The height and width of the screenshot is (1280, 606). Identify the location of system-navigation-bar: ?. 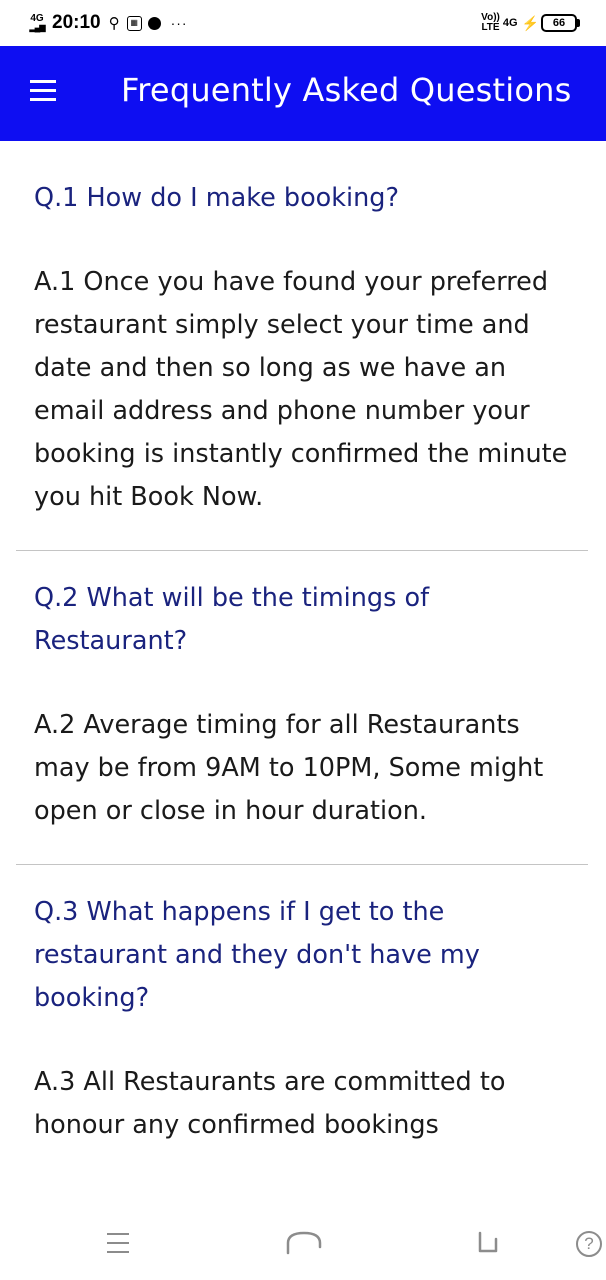
(303, 1241).